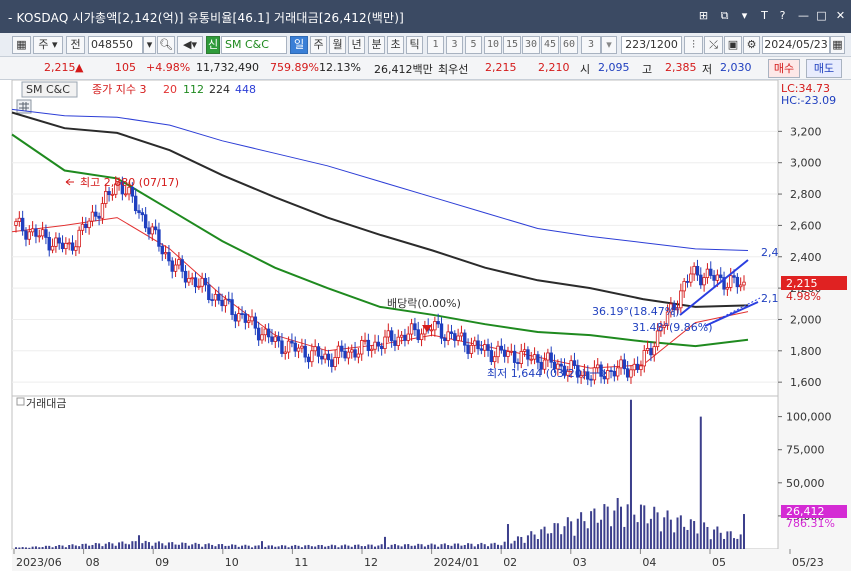 The width and height of the screenshot is (851, 571). Describe the element at coordinates (693, 45) in the screenshot. I see `candle-settings-icon: ⫶` at that location.